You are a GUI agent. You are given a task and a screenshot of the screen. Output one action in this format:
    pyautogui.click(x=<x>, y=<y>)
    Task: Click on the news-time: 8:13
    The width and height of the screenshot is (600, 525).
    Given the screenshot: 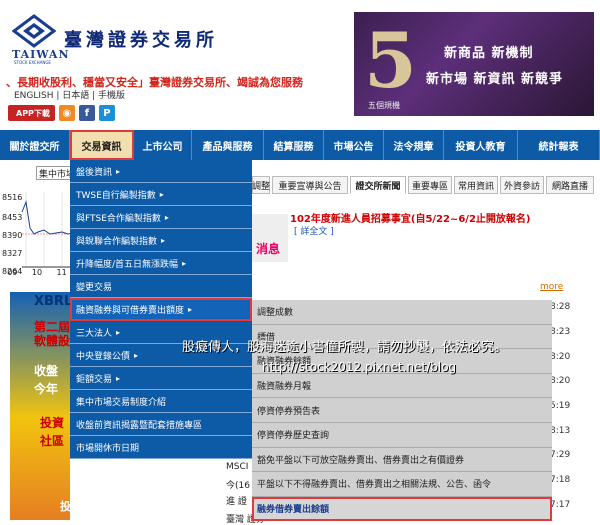 What is the action you would take?
    pyautogui.click(x=560, y=431)
    